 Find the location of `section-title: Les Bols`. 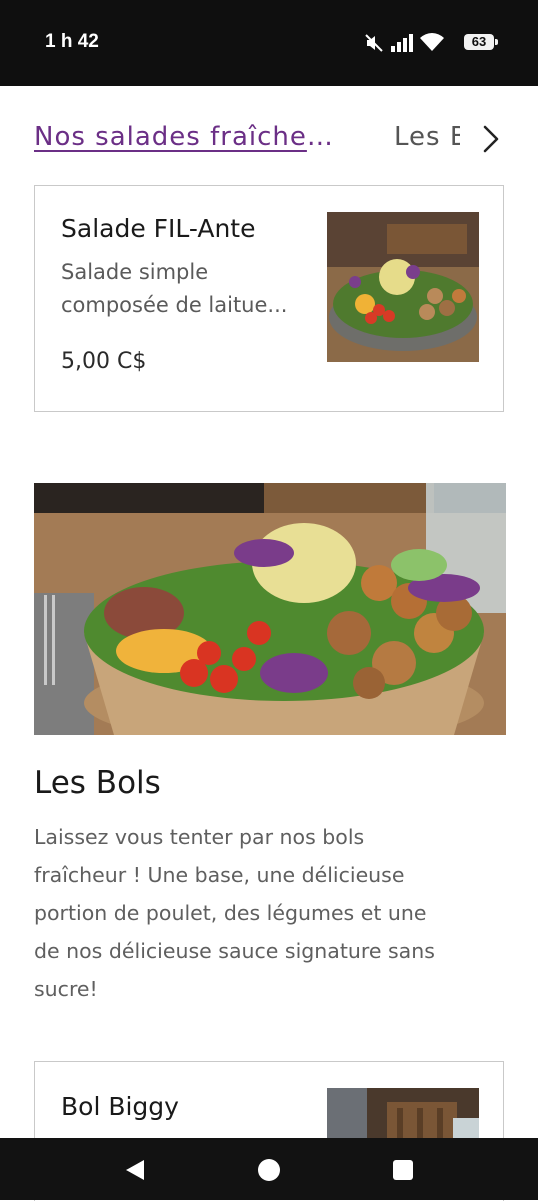

section-title: Les Bols is located at coordinates (97, 783).